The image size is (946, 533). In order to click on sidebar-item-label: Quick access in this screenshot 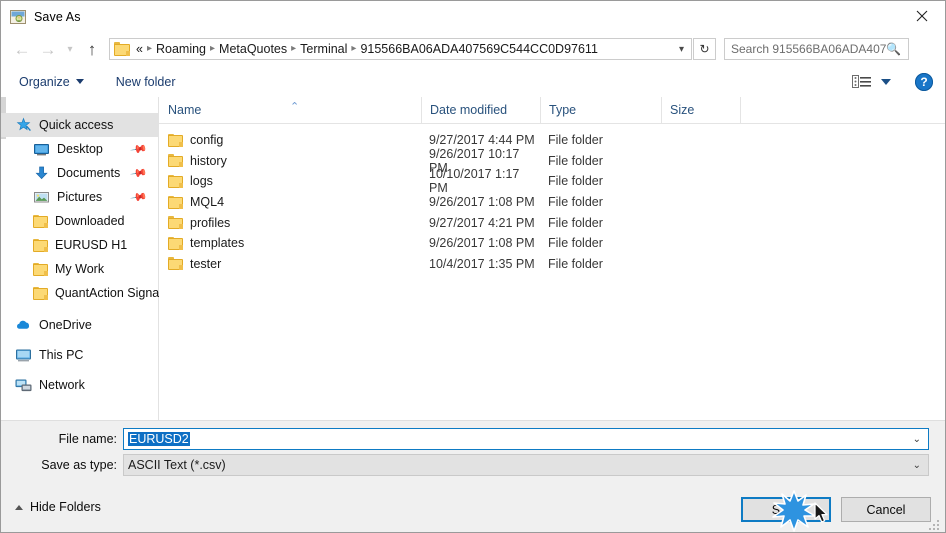, I will do `click(76, 125)`.